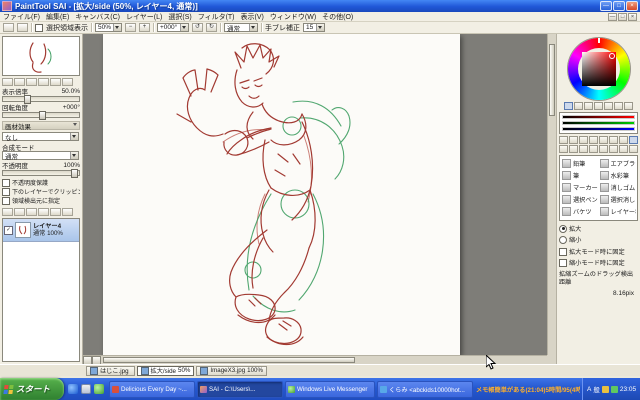 The width and height of the screenshot is (640, 400). Describe the element at coordinates (73, 389) in the screenshot. I see `internet-explorer-icon` at that location.